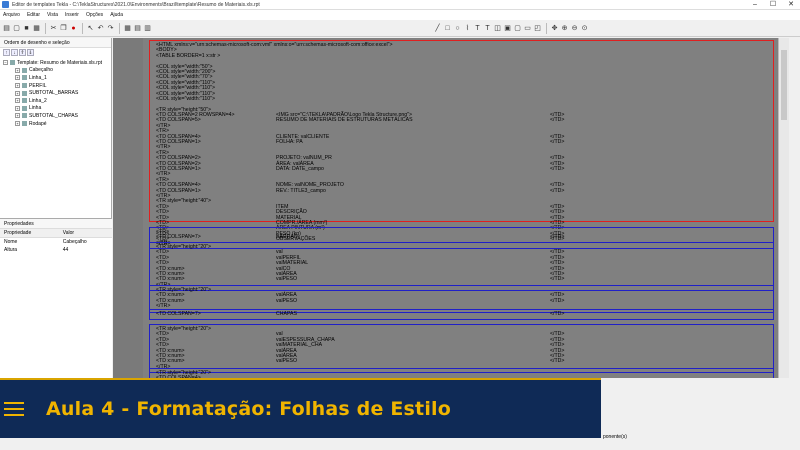  What do you see at coordinates (5, 63) in the screenshot?
I see `collapse-icon: −` at bounding box center [5, 63].